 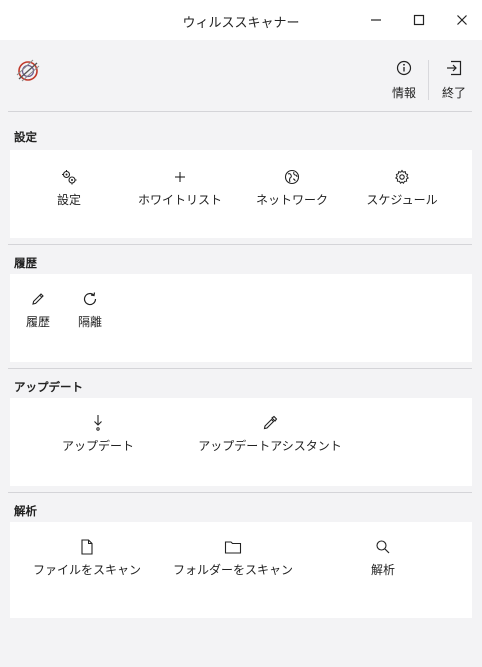 What do you see at coordinates (402, 188) in the screenshot?
I see `settings-item-schedule: スケジュール` at bounding box center [402, 188].